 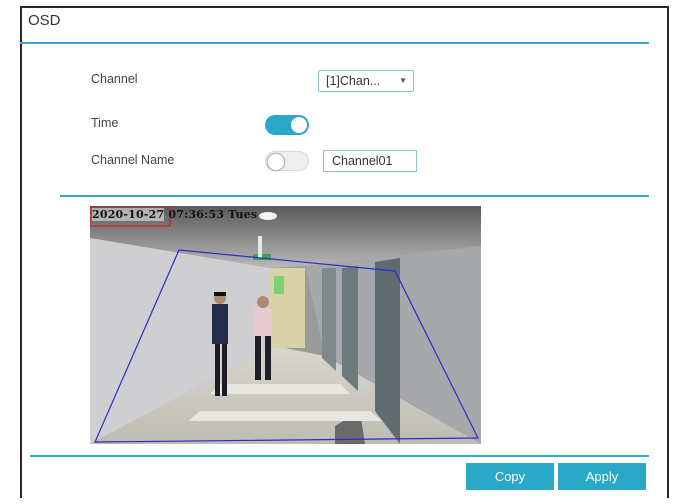 I want to click on osd-date: 2020-10-27, so click(x=128, y=214).